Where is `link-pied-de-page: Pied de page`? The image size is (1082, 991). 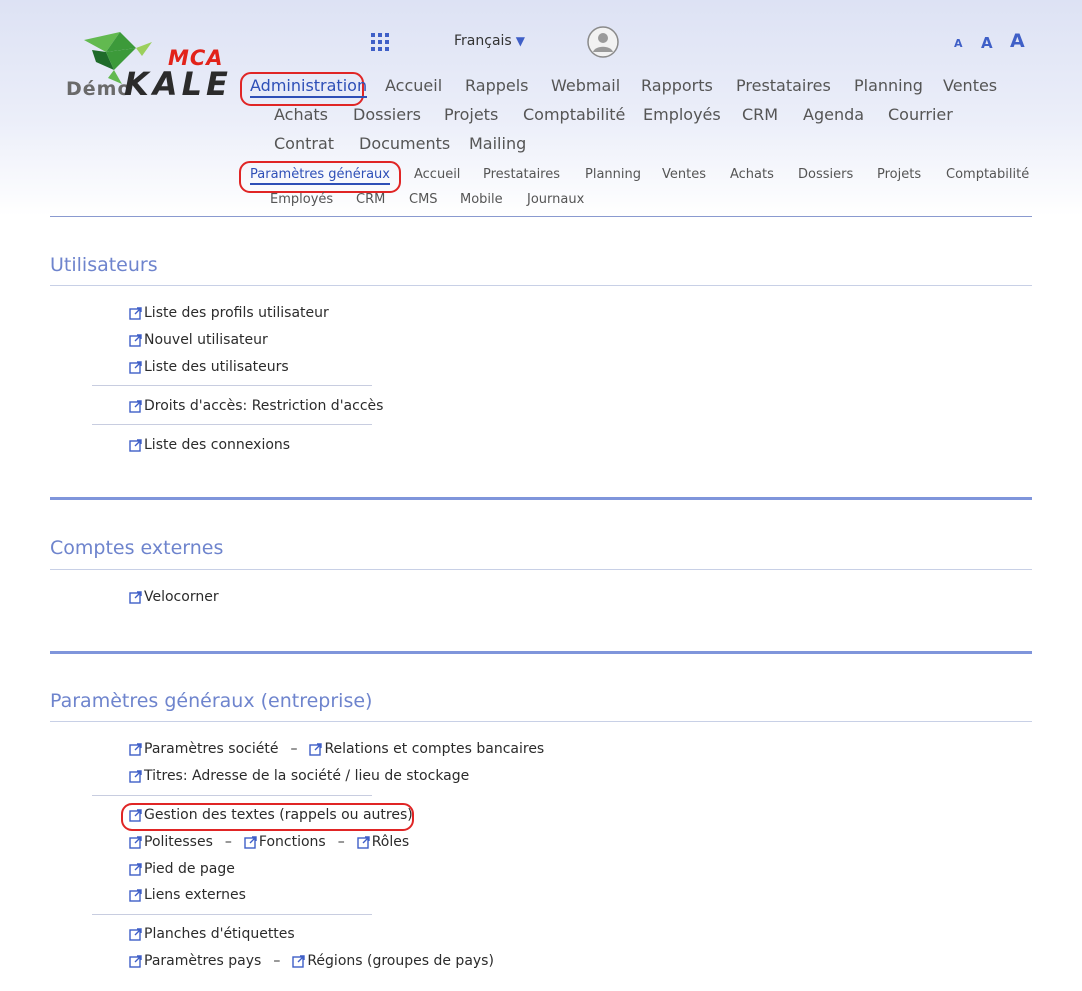
link-pied-de-page: Pied de page is located at coordinates (182, 869).